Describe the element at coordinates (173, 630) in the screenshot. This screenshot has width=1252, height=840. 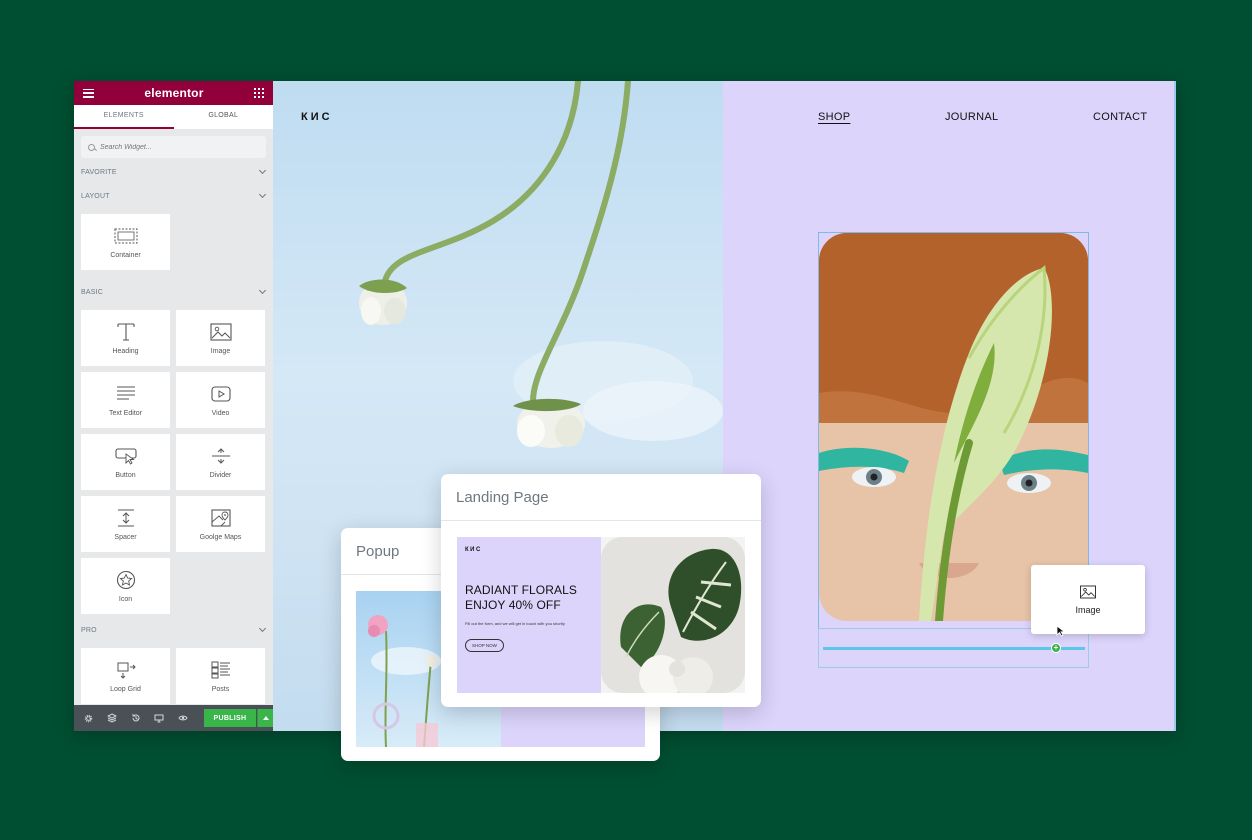
I see `section-pro: PRO` at that location.